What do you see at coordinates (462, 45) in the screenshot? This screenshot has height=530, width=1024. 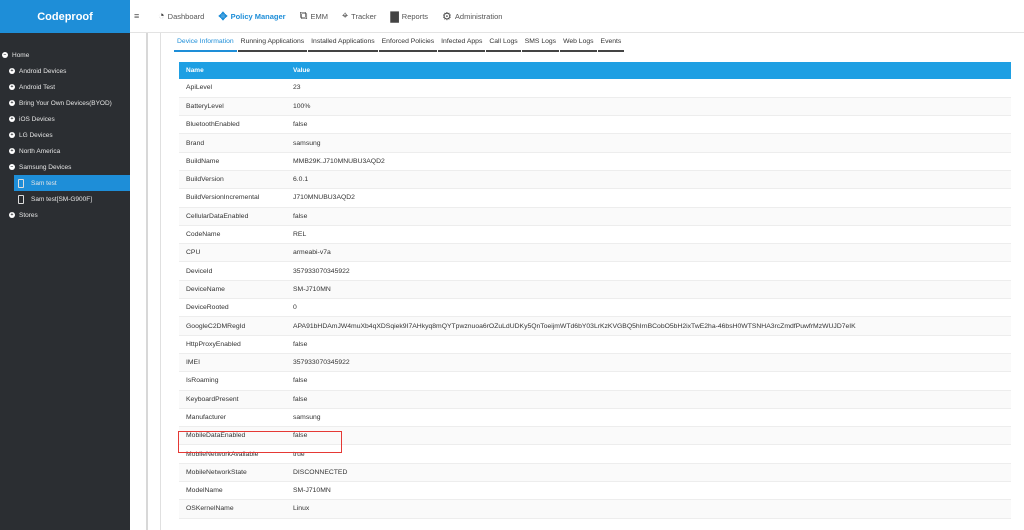 I see `tab-infected-apps: Infected Apps` at bounding box center [462, 45].